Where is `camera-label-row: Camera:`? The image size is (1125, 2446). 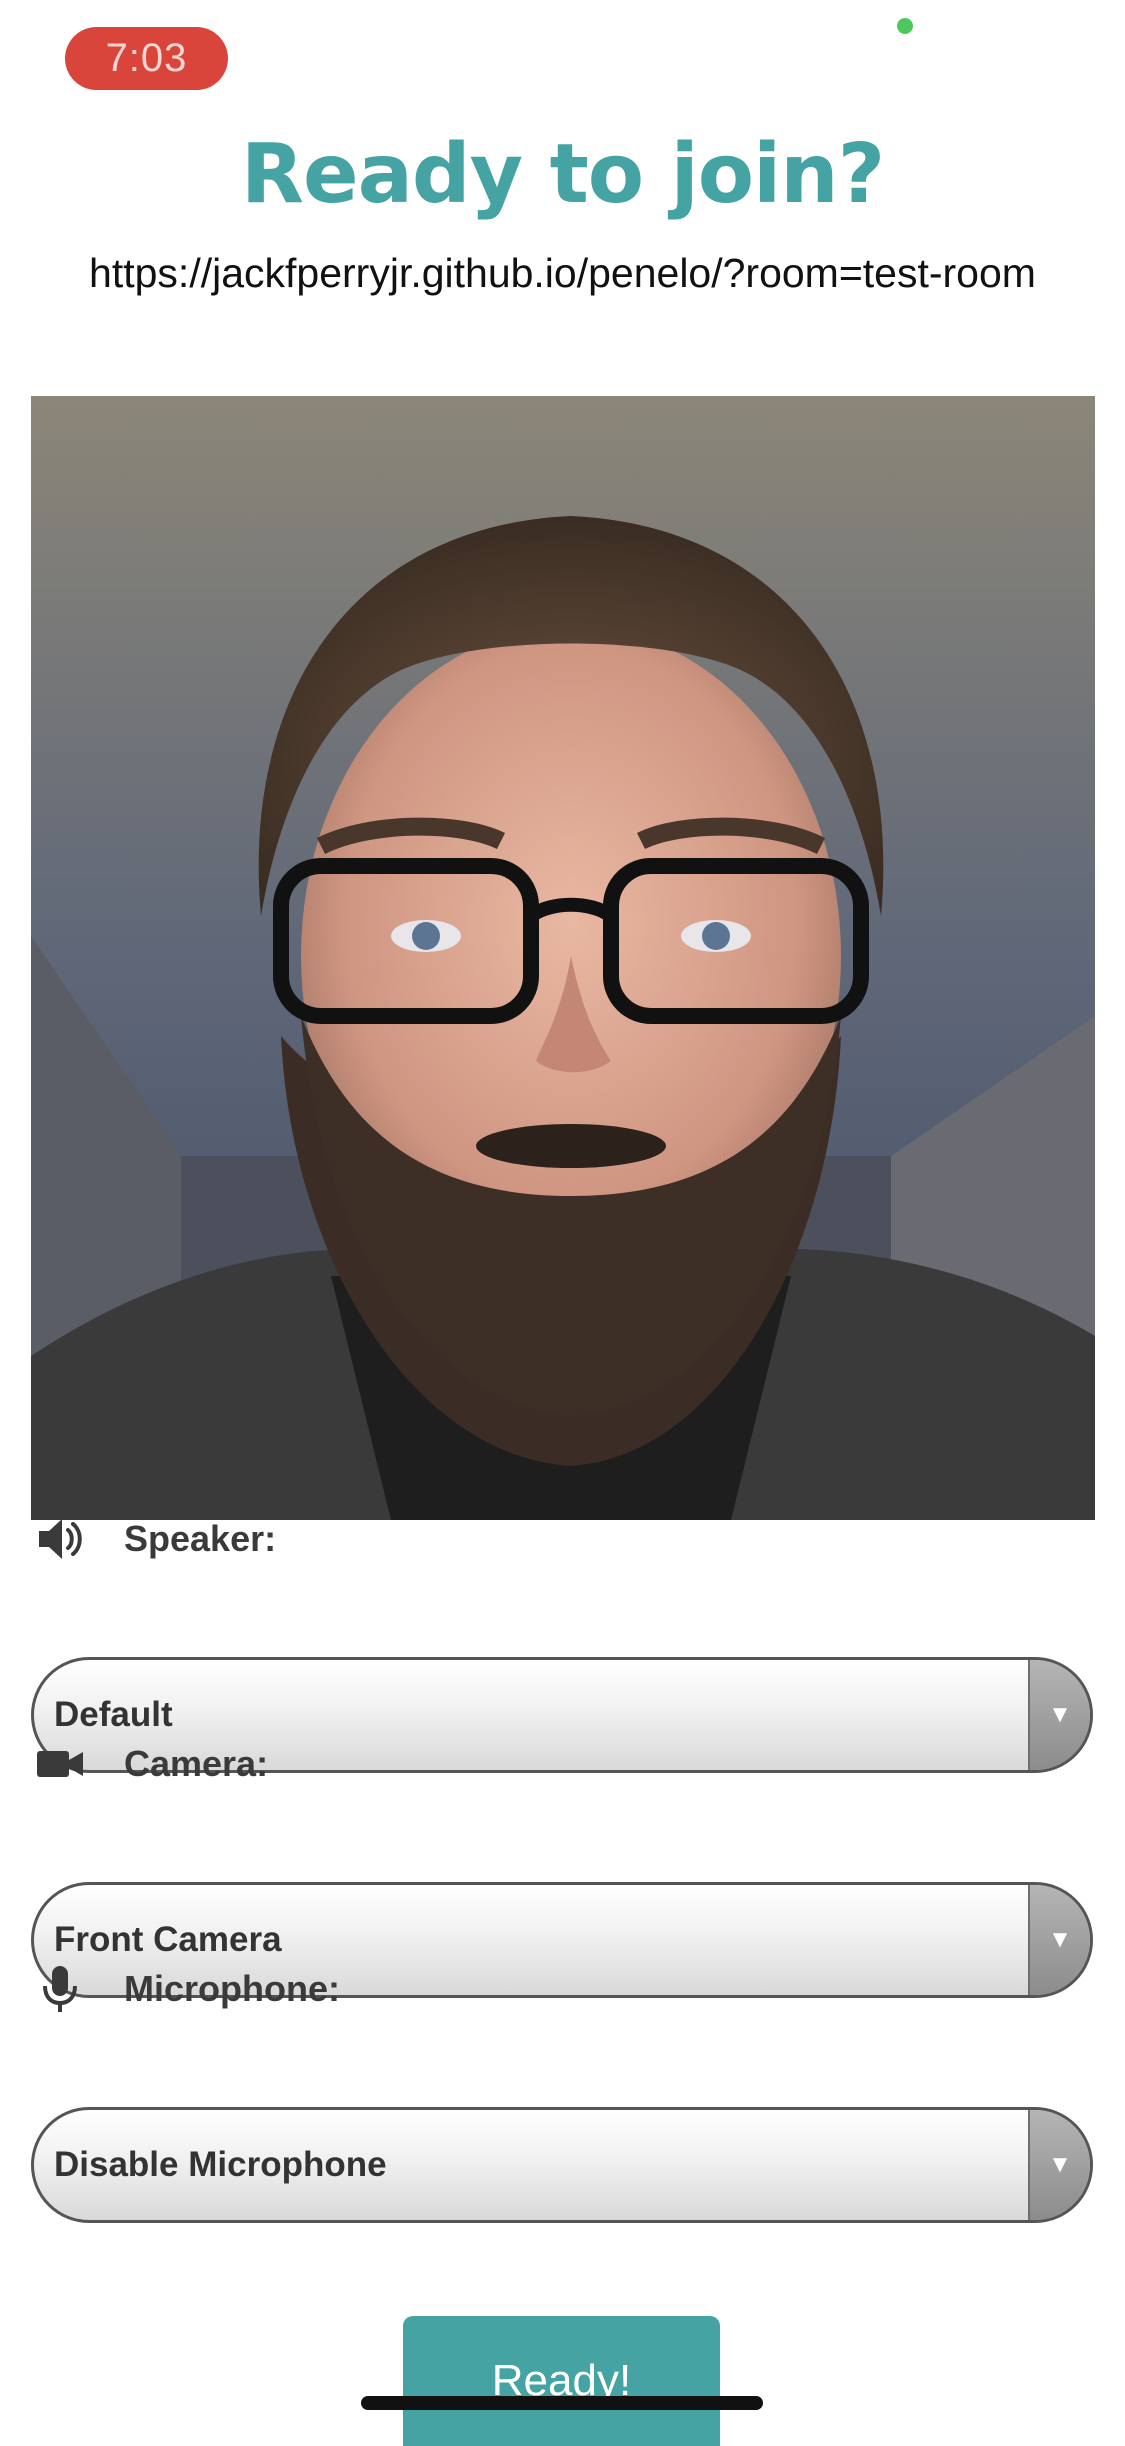
camera-label-row: Camera: is located at coordinates (151, 1764).